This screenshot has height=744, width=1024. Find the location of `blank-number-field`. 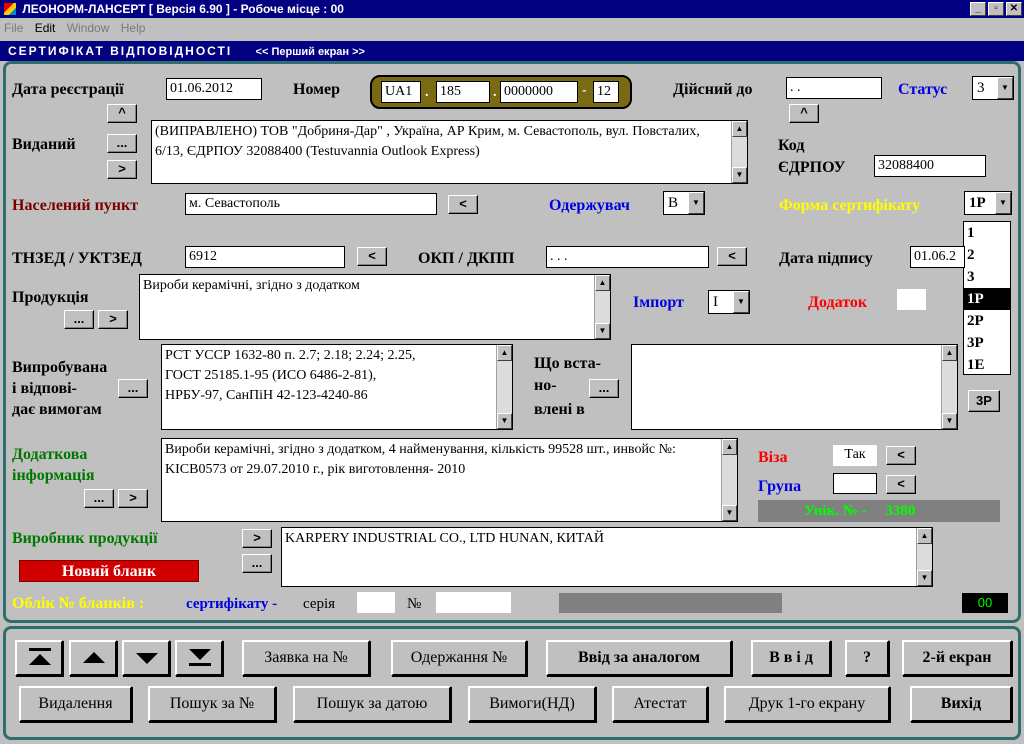

blank-number-field is located at coordinates (473, 602).